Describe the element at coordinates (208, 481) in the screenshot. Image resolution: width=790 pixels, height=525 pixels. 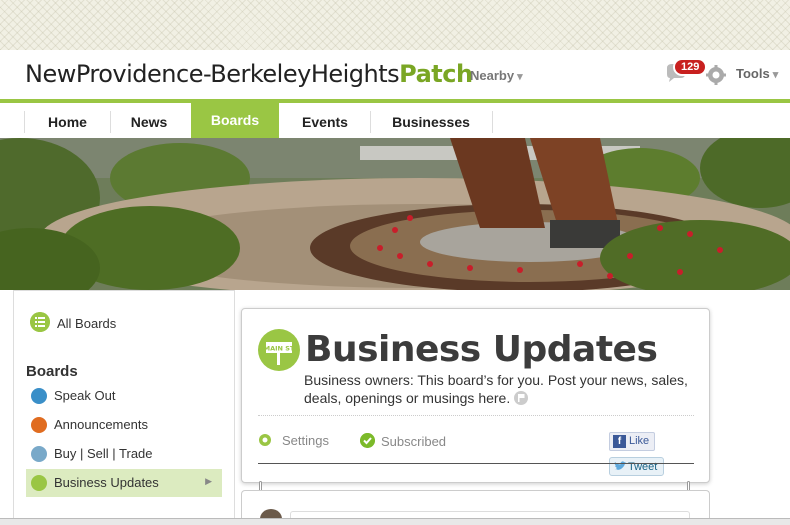
I see `chevron-right-icon: ▶` at that location.